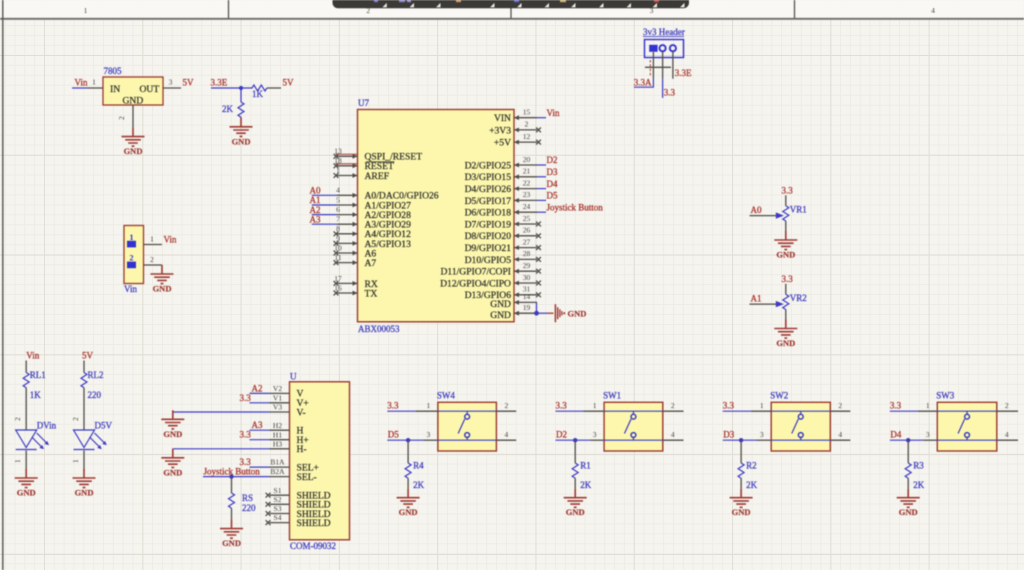  What do you see at coordinates (377, 176) in the screenshot?
I see `svg-text: AREF` at bounding box center [377, 176].